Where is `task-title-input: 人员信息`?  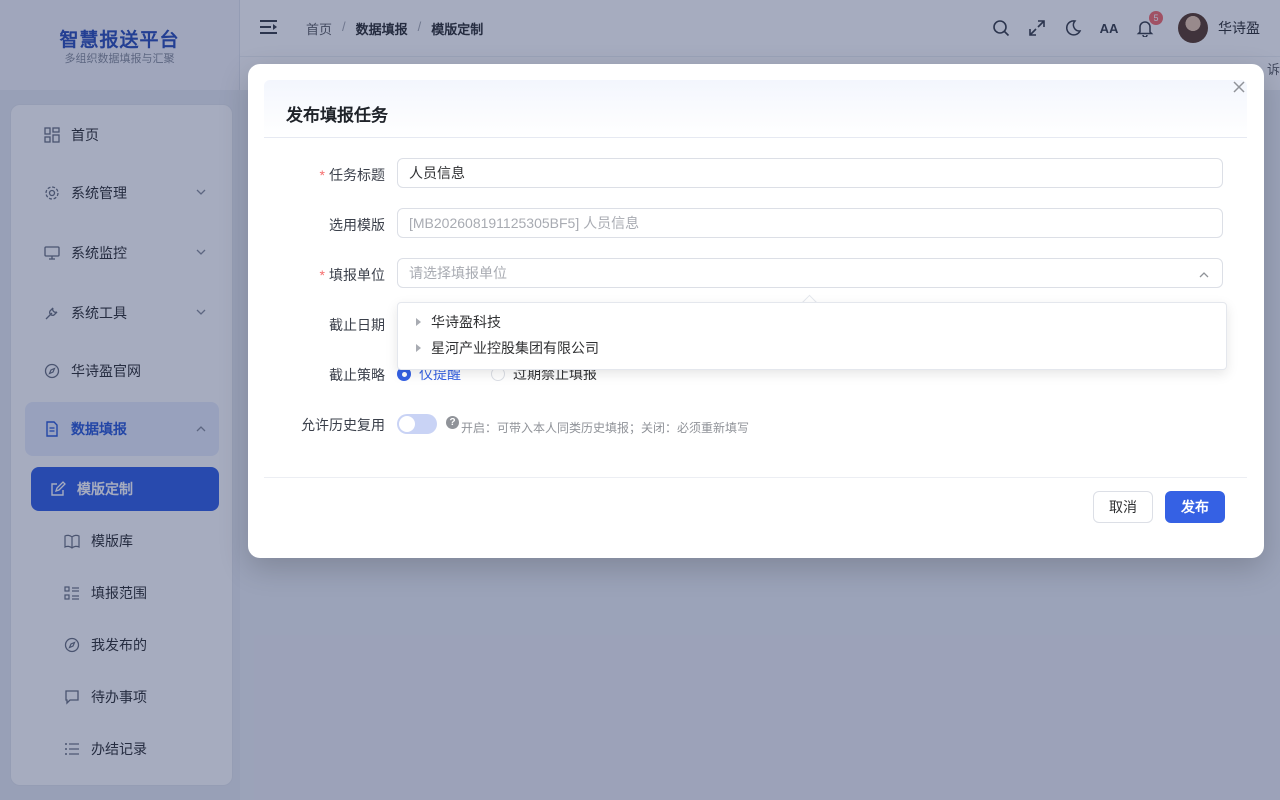
task-title-input: 人员信息 is located at coordinates (810, 173).